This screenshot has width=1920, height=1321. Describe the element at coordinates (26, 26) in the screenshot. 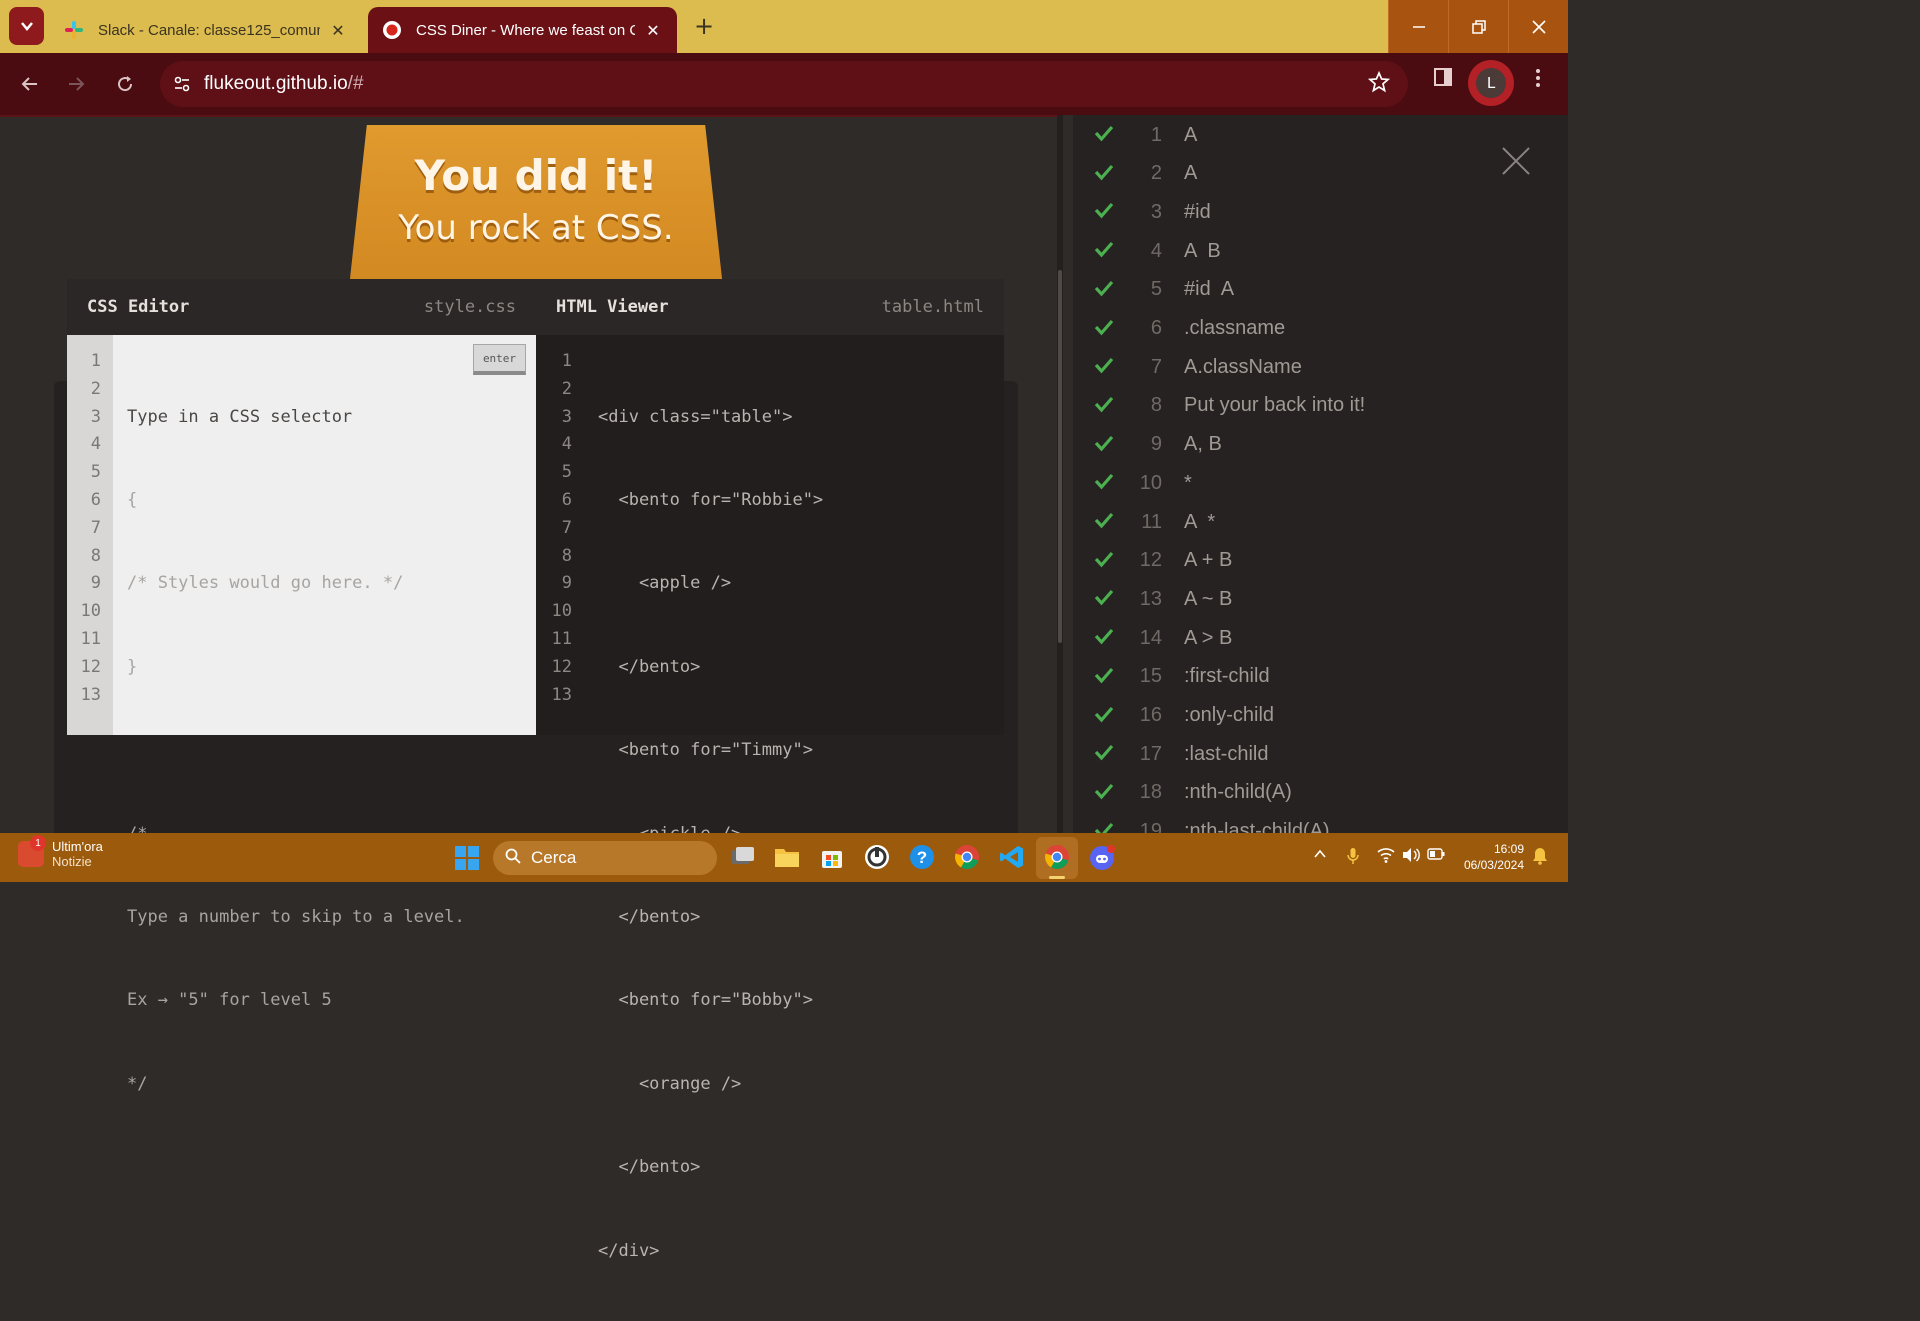

I see `tab-search-button` at that location.